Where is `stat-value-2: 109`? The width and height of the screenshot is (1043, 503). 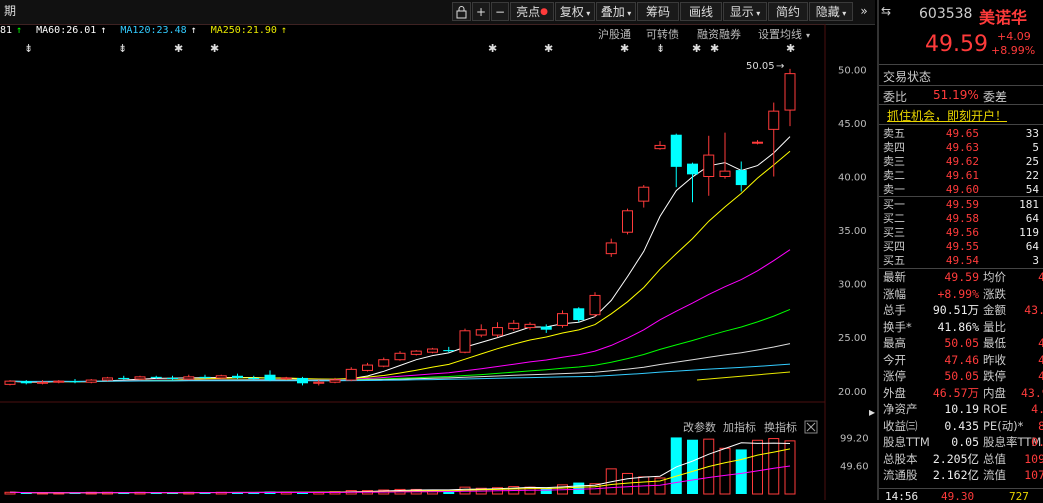
stat-value-2: 109 is located at coordinates (1033, 458).